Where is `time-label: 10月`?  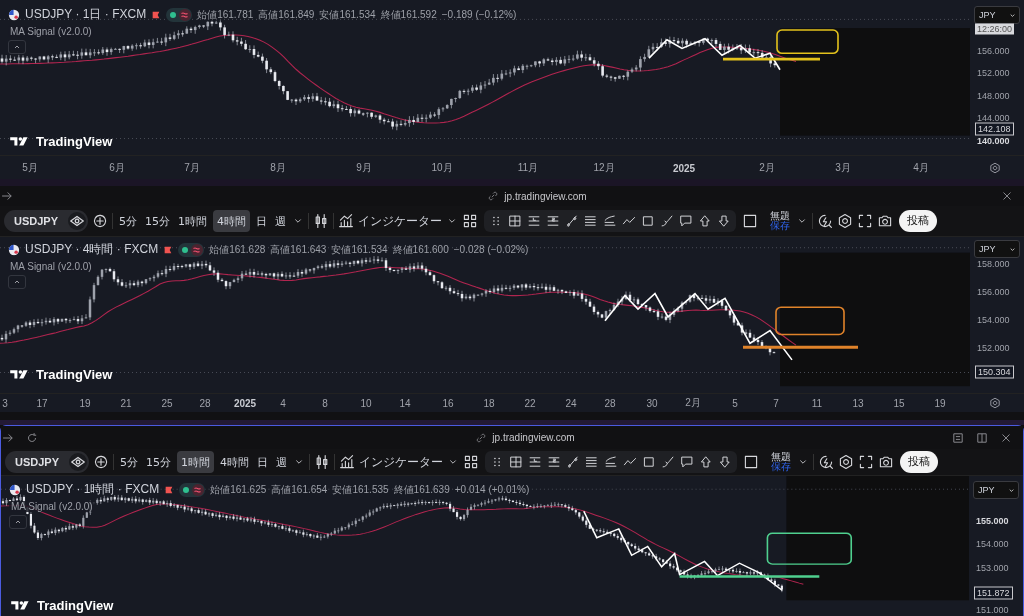
time-label: 10月 is located at coordinates (442, 167).